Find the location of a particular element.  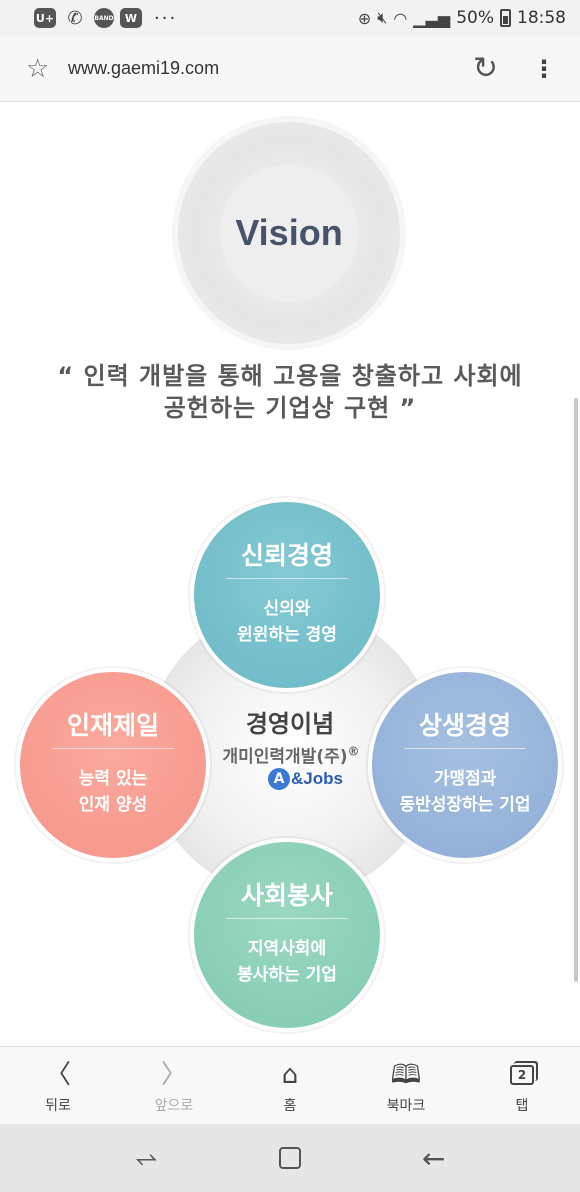

petal-title: 사회봉사 is located at coordinates (286, 895).